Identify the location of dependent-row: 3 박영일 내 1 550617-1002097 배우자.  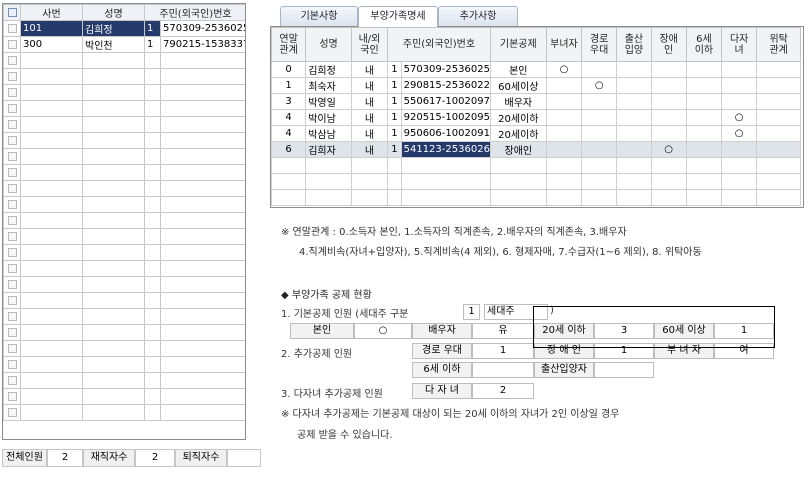
(536, 101).